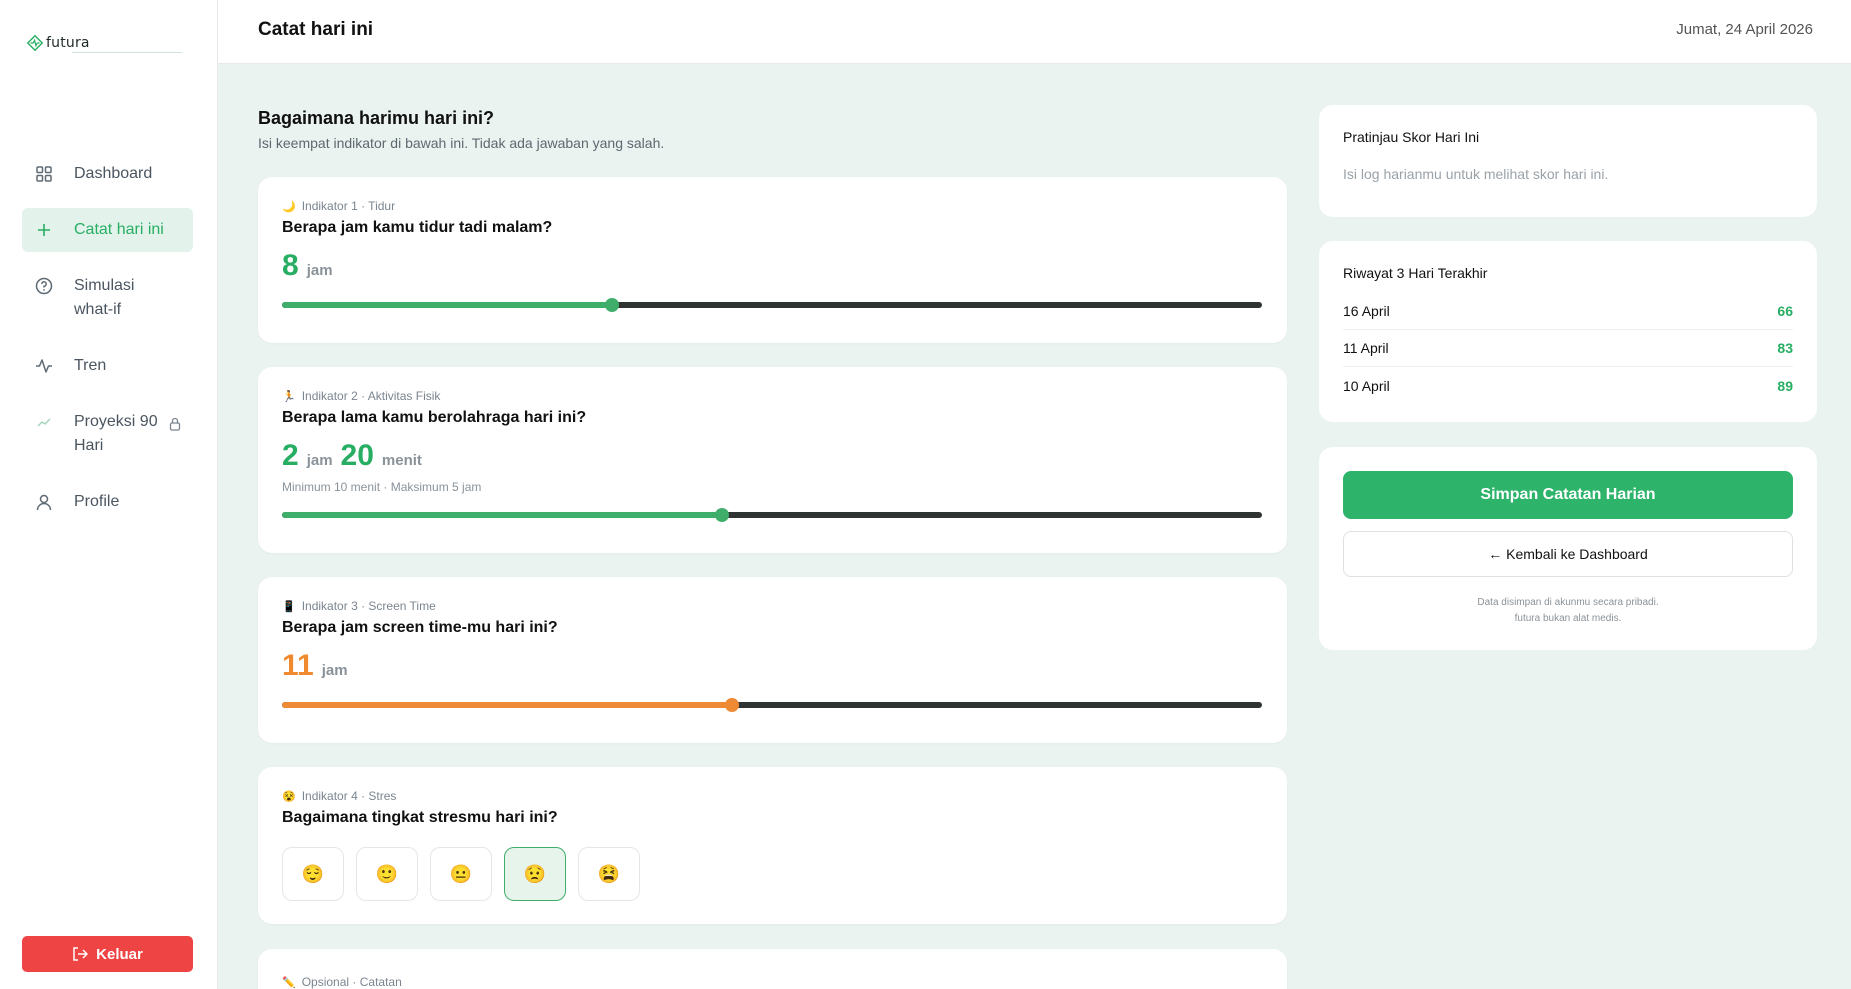 This screenshot has width=1851, height=989. I want to click on logout-button: Keluar, so click(107, 954).